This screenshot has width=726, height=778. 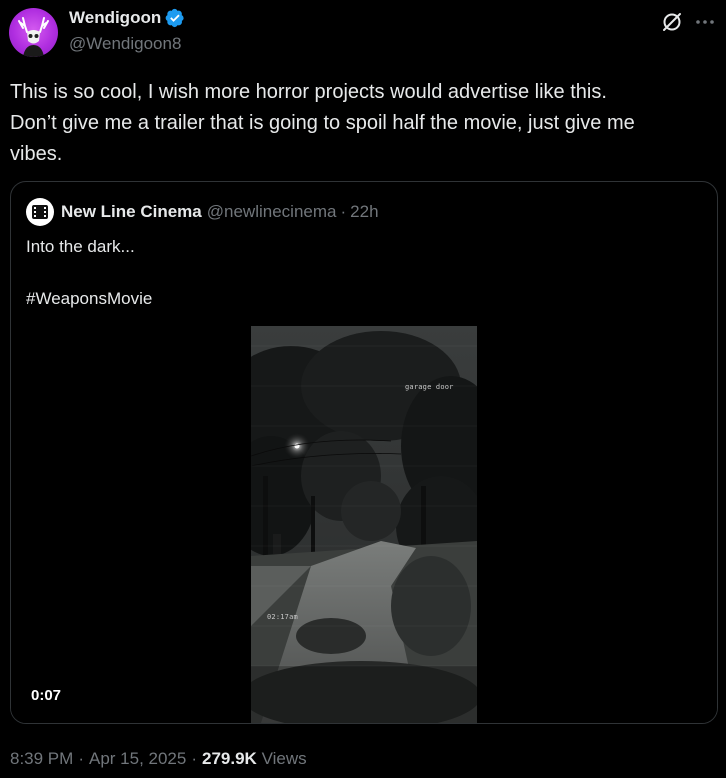 What do you see at coordinates (284, 758) in the screenshot?
I see `views-label: Views` at bounding box center [284, 758].